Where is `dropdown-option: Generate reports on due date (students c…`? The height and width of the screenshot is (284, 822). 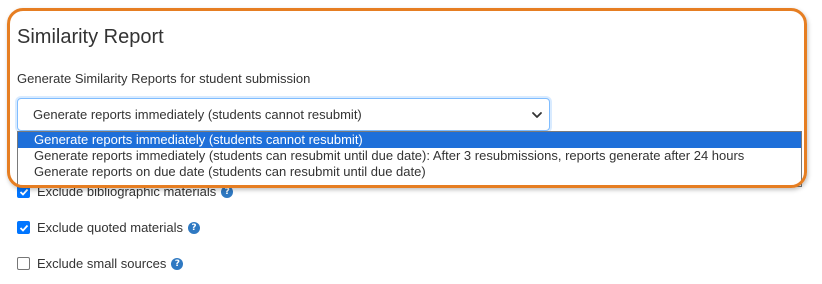 dropdown-option: Generate reports on due date (students c… is located at coordinates (409, 172).